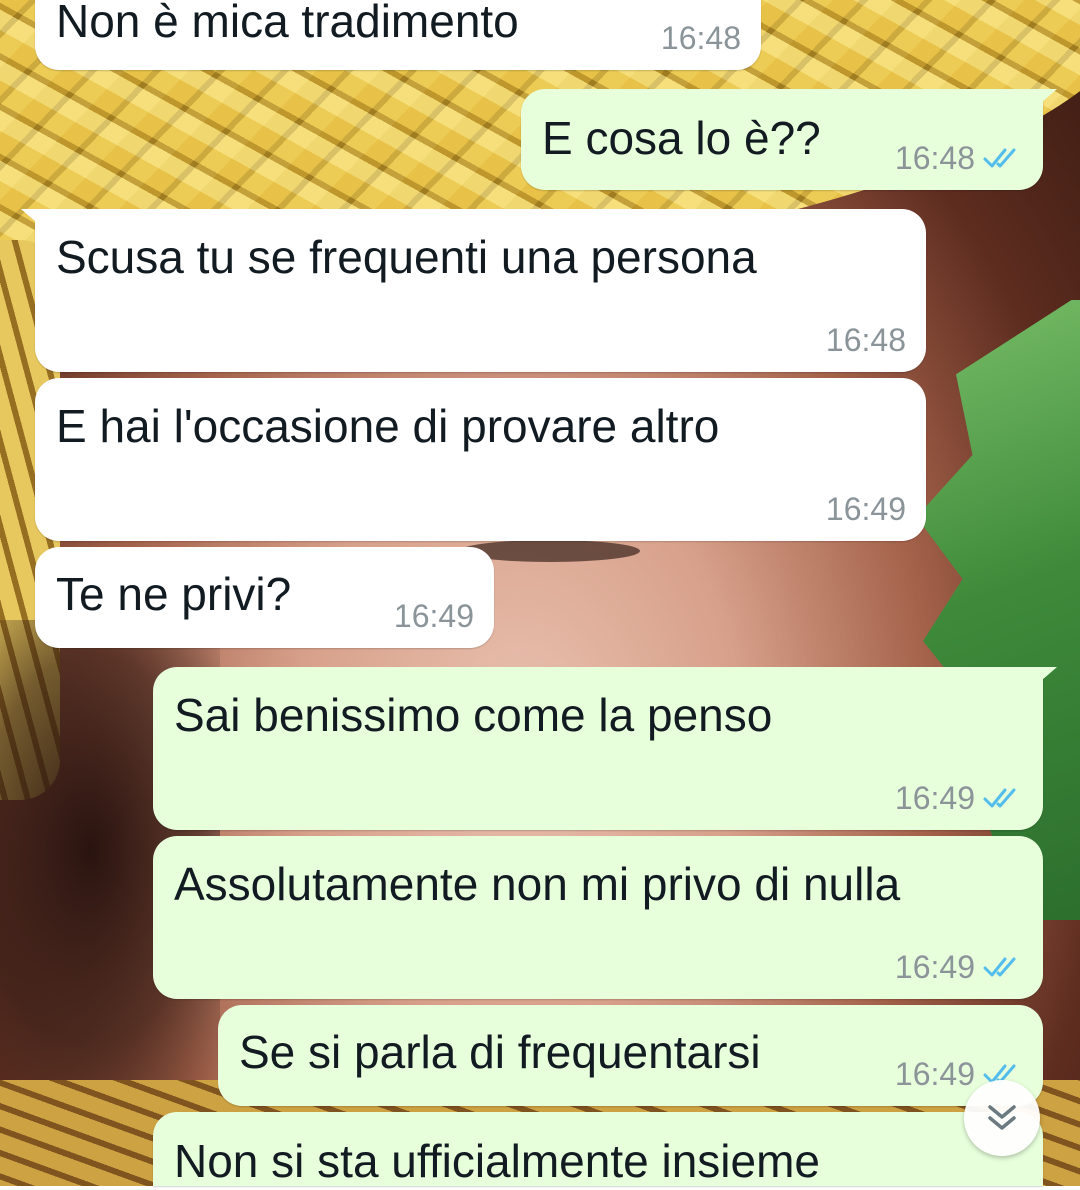  Describe the element at coordinates (681, 138) in the screenshot. I see `message-text: E cosa lo è??` at that location.